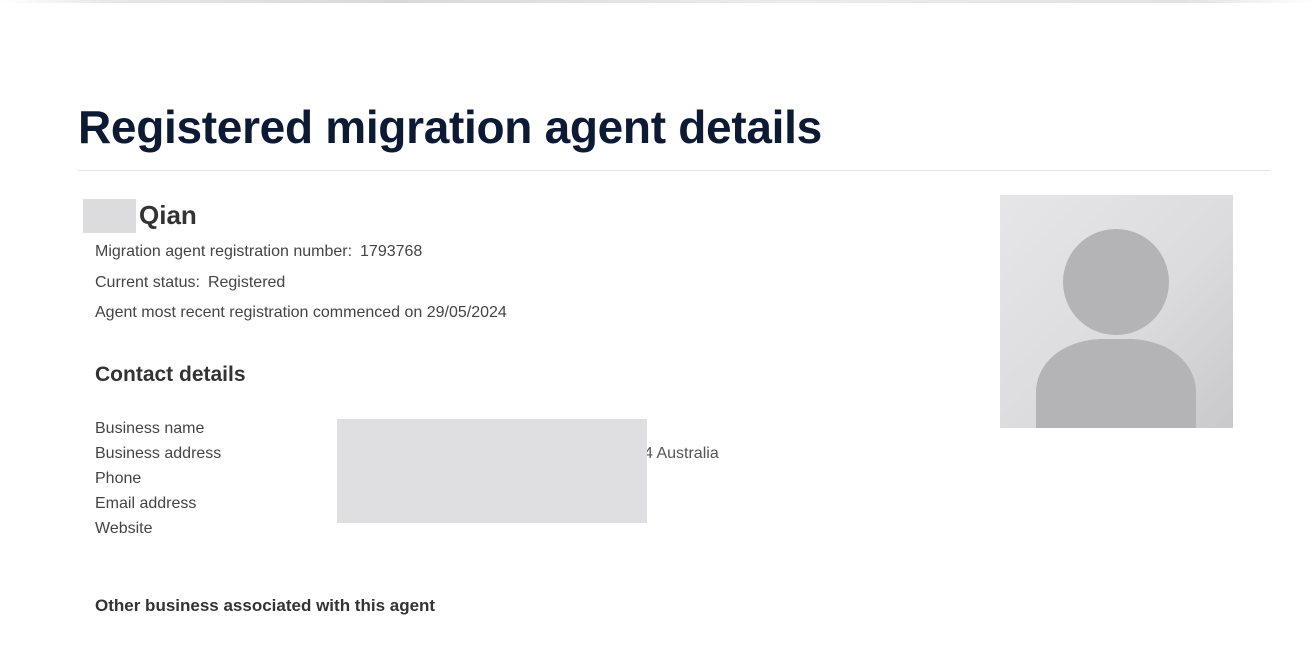 This screenshot has height=667, width=1315. Describe the element at coordinates (450, 127) in the screenshot. I see `page-title: Registered migration agent details` at that location.